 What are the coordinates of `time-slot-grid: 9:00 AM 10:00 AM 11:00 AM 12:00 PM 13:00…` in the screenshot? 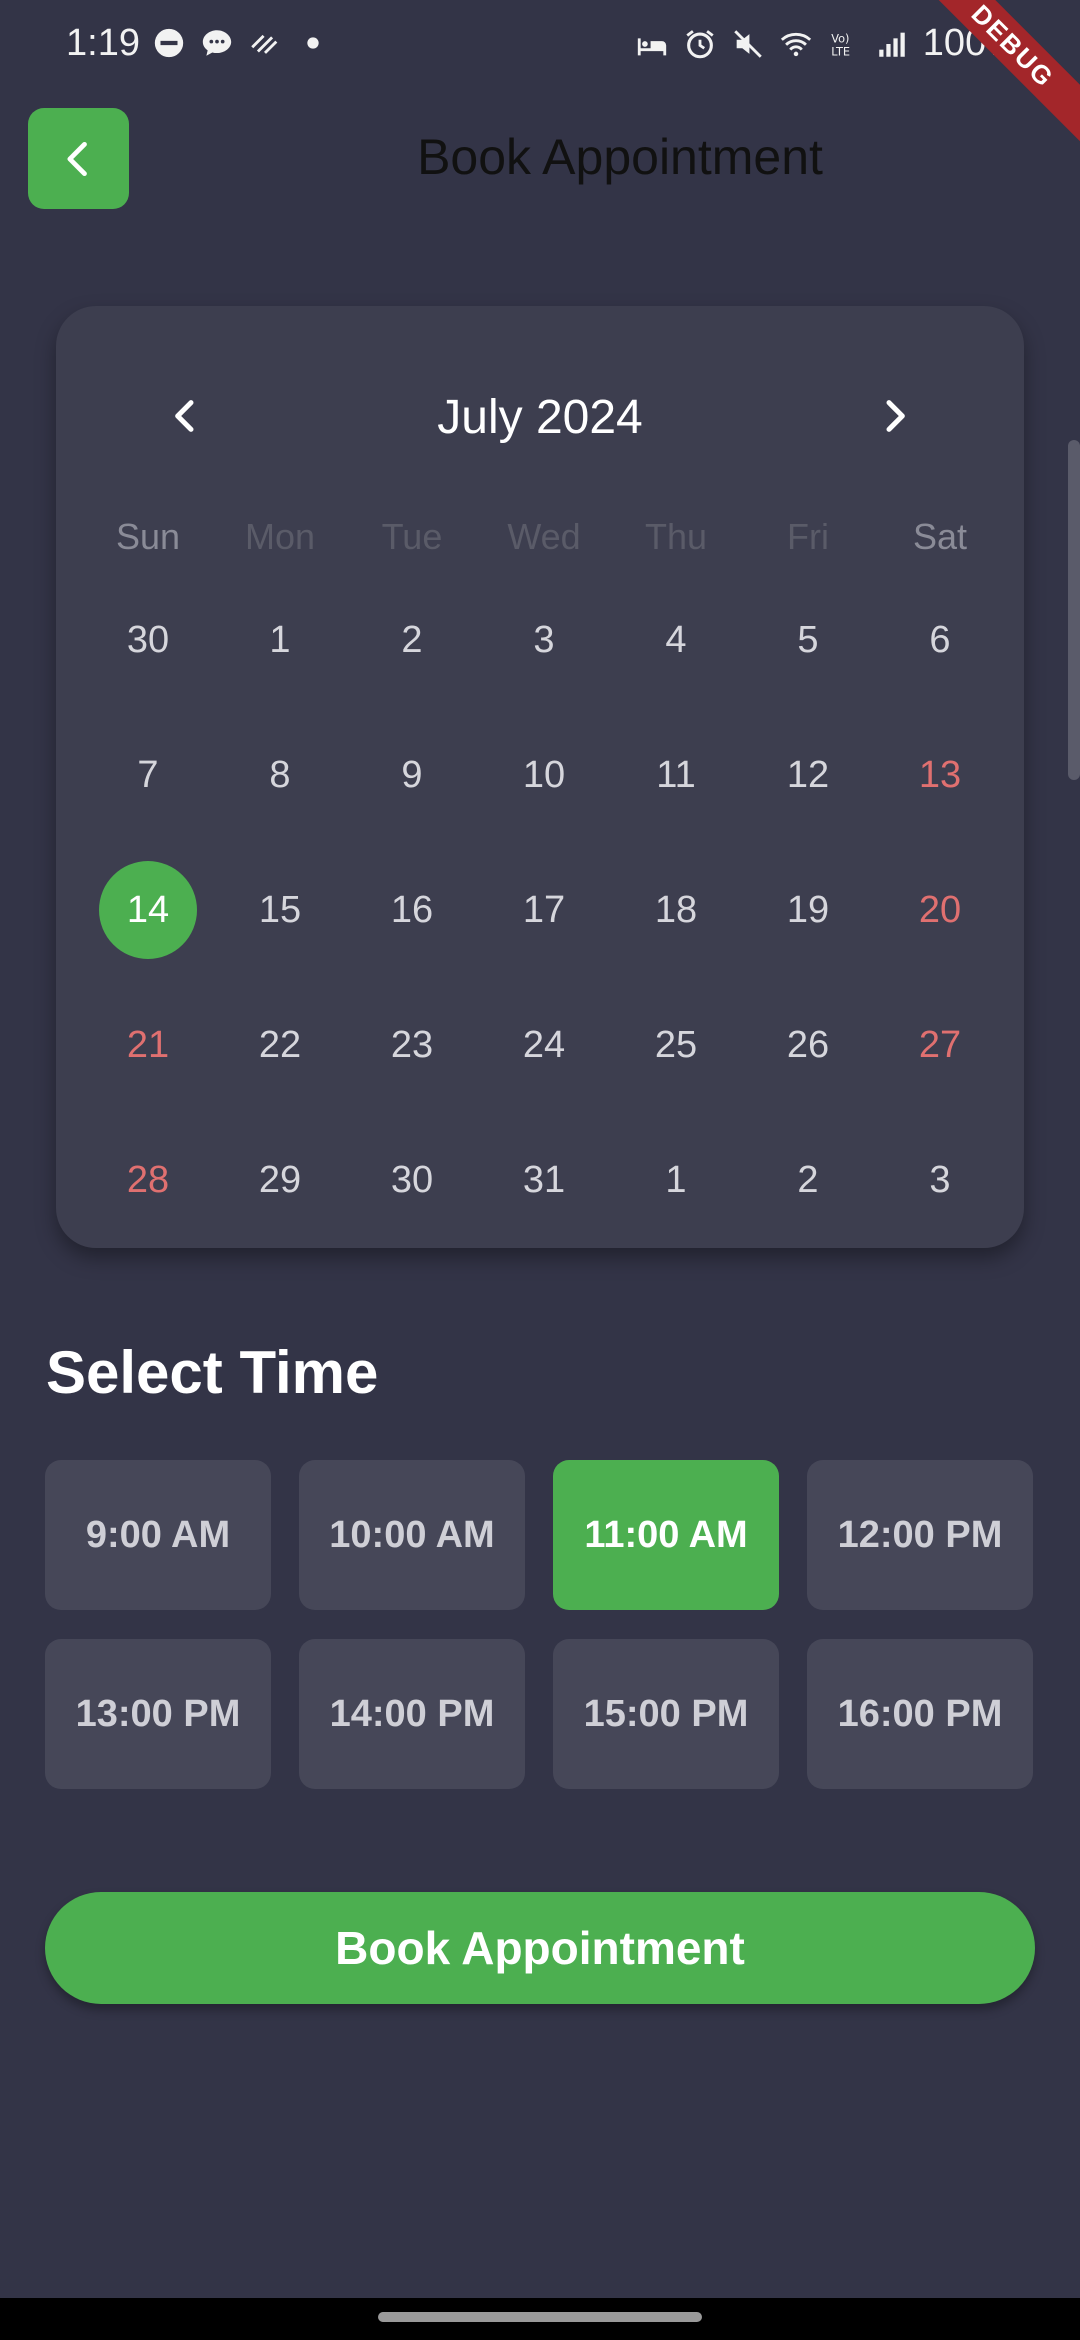 It's located at (540, 1639).